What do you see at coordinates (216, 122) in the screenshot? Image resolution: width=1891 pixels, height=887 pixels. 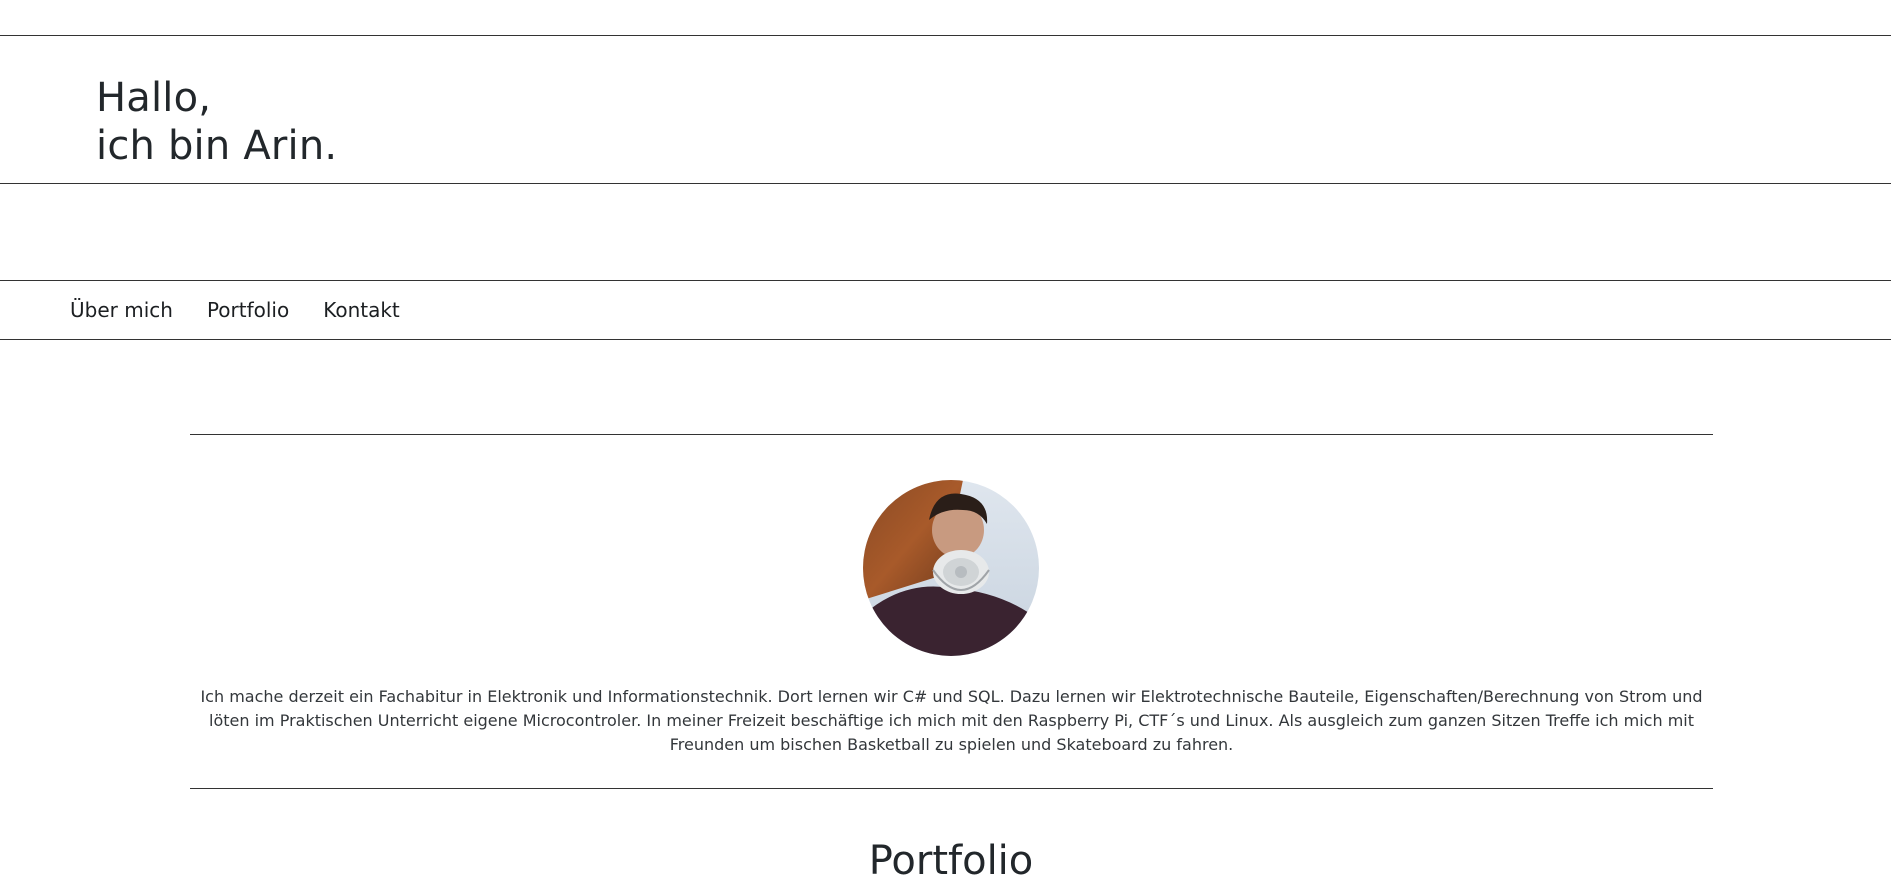 I see `hero-greeting: Hallo, ich bin Arin.` at bounding box center [216, 122].